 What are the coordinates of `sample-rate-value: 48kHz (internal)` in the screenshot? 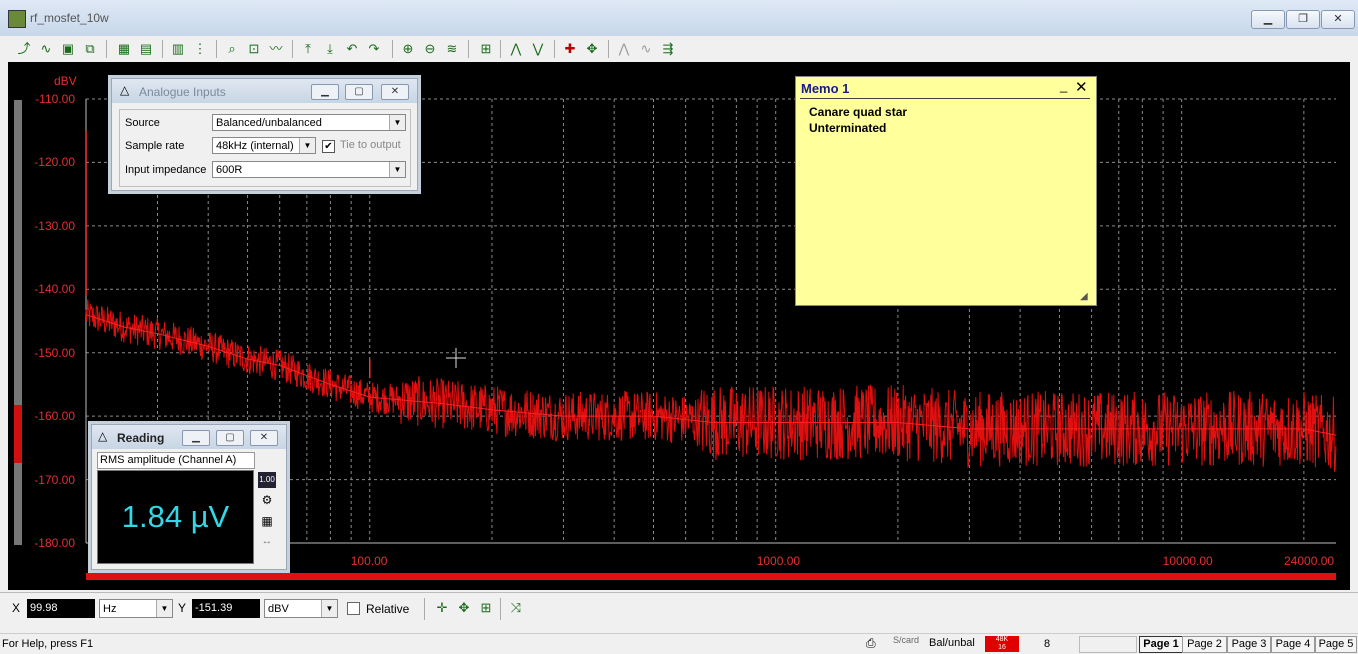 It's located at (255, 146).